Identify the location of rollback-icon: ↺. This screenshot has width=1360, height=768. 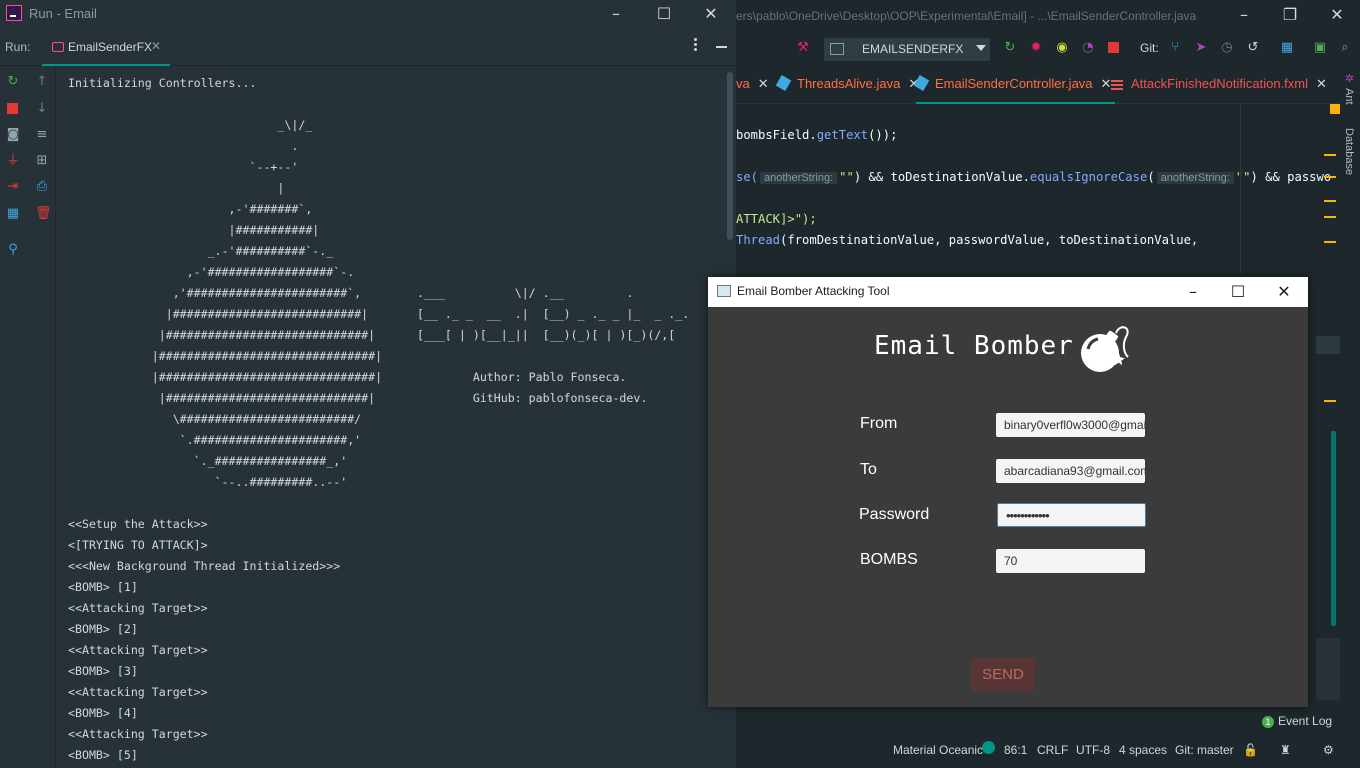
(1253, 48).